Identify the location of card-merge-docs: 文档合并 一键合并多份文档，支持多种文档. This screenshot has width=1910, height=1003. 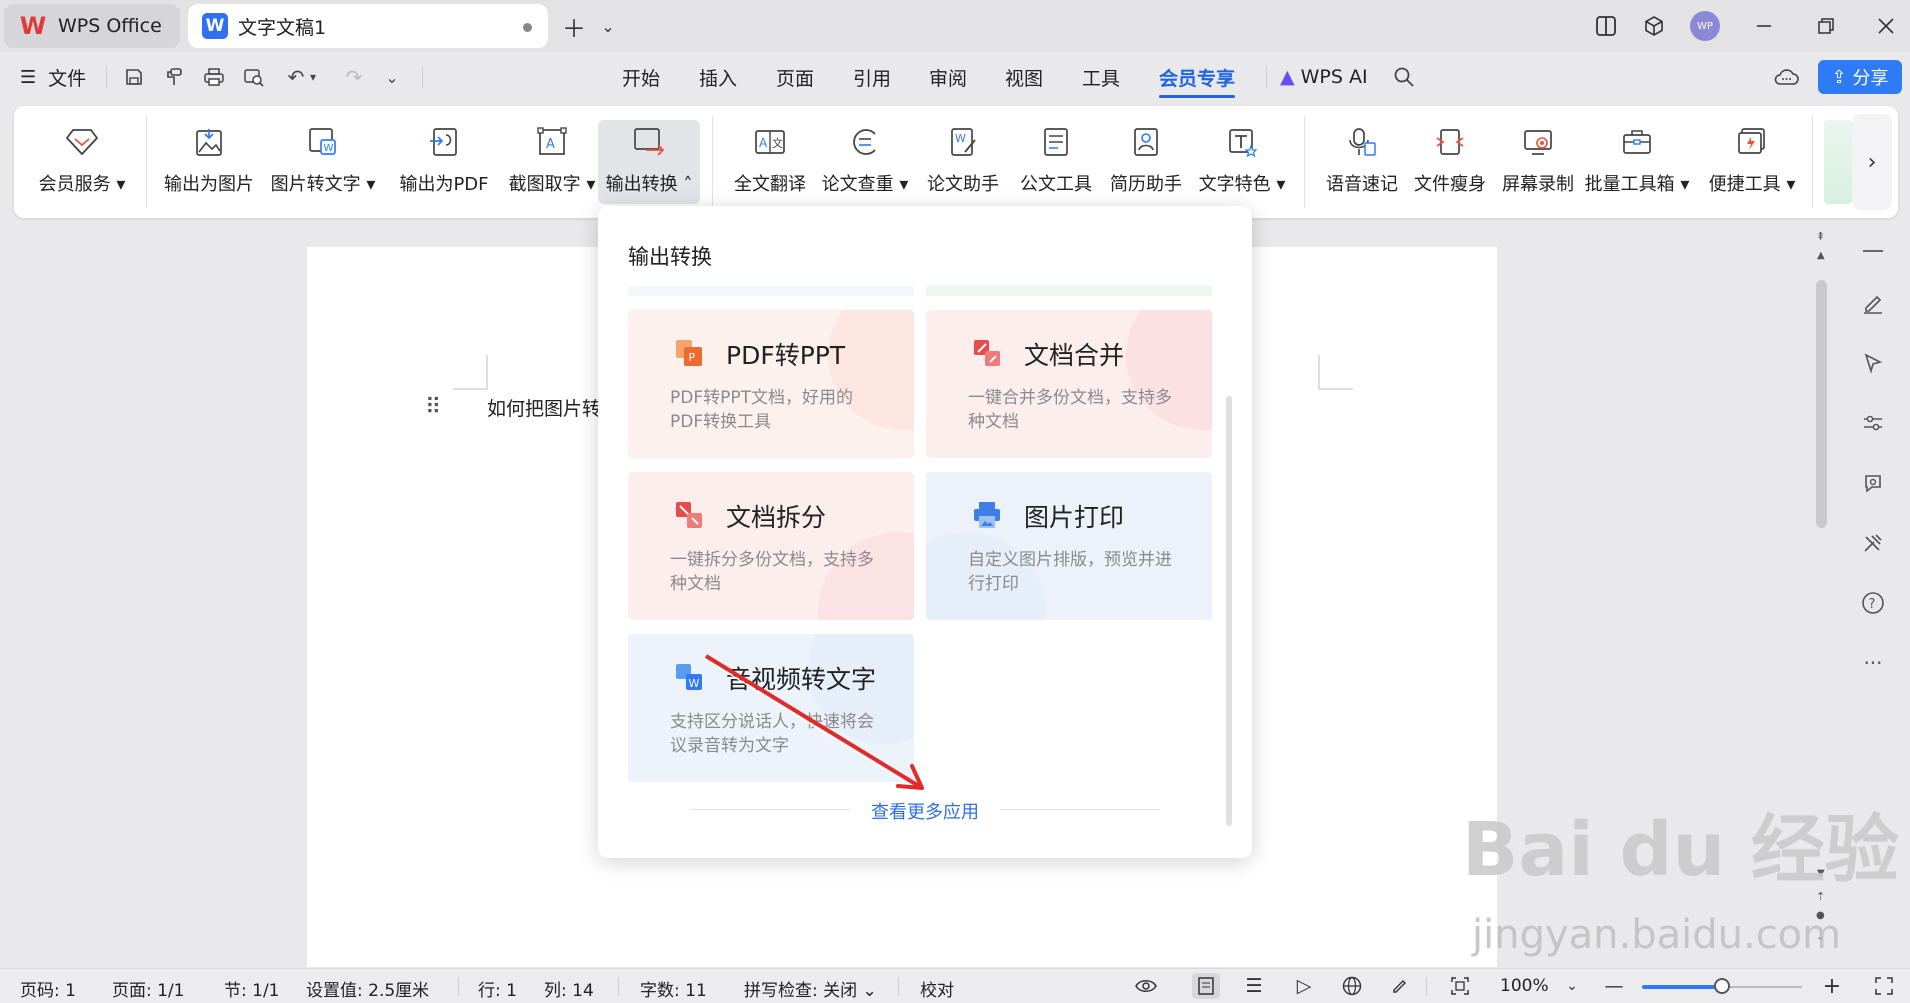
(1069, 384).